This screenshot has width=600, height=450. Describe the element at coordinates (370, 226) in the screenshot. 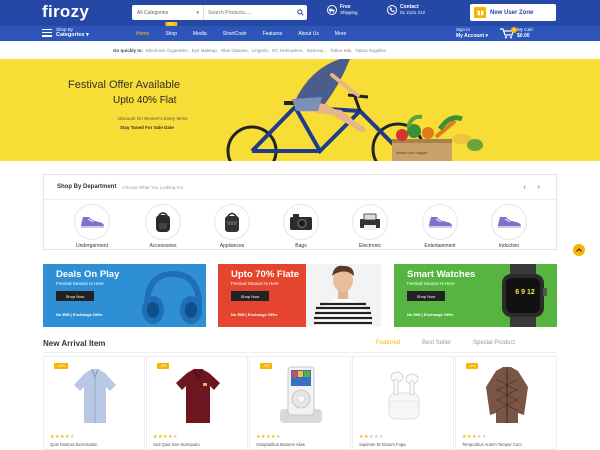

I see `department-electronic: Electronic` at that location.